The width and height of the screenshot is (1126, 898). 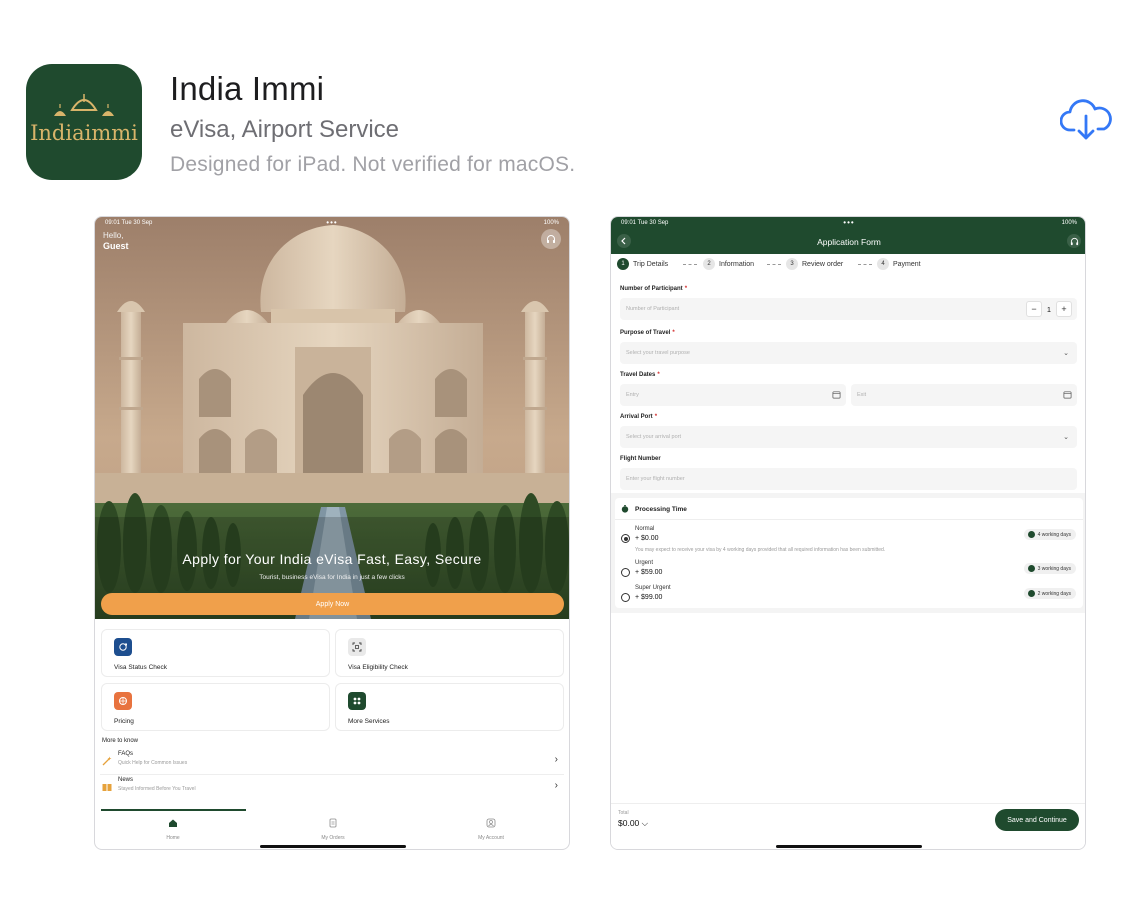 What do you see at coordinates (661, 509) in the screenshot?
I see `processing-time-title: Processing Time` at bounding box center [661, 509].